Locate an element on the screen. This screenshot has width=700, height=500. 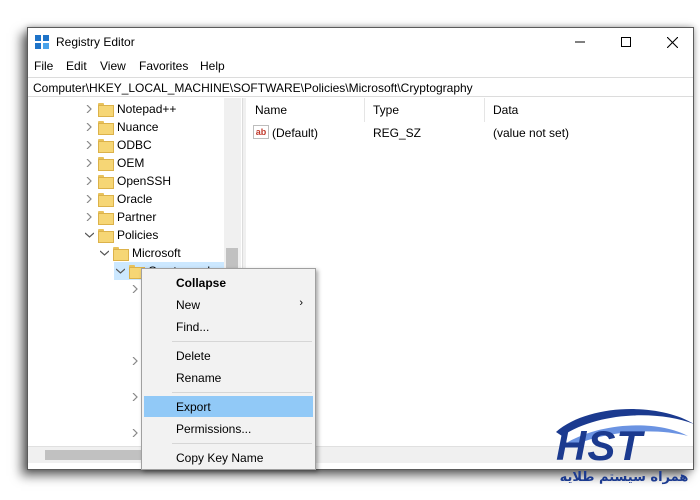
context-item-delete: Delete is located at coordinates (228, 355).